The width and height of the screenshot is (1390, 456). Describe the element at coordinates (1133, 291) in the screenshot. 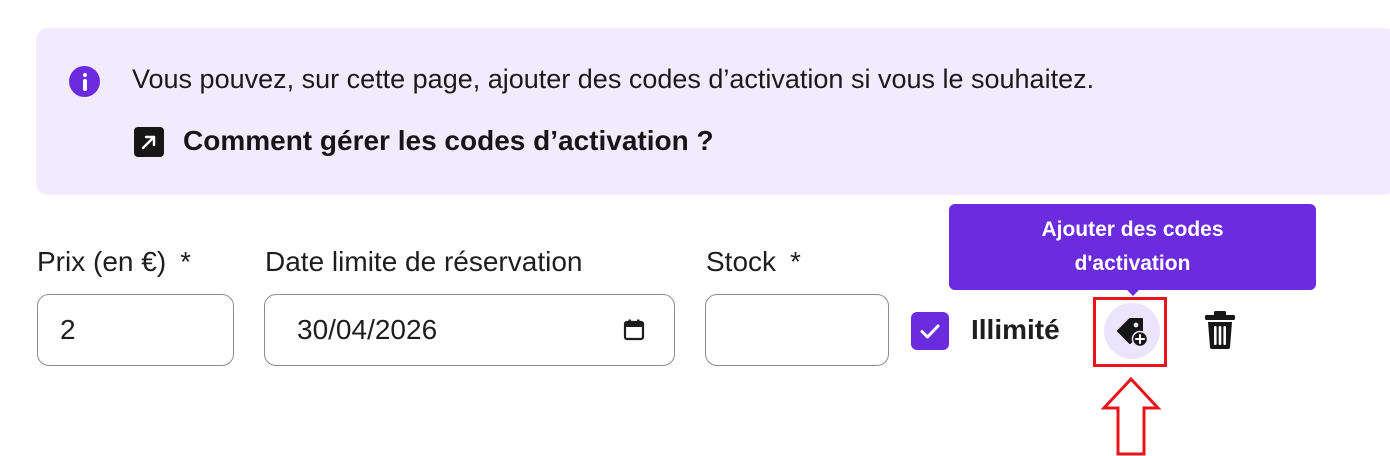

I see `tooltip-arrow` at that location.